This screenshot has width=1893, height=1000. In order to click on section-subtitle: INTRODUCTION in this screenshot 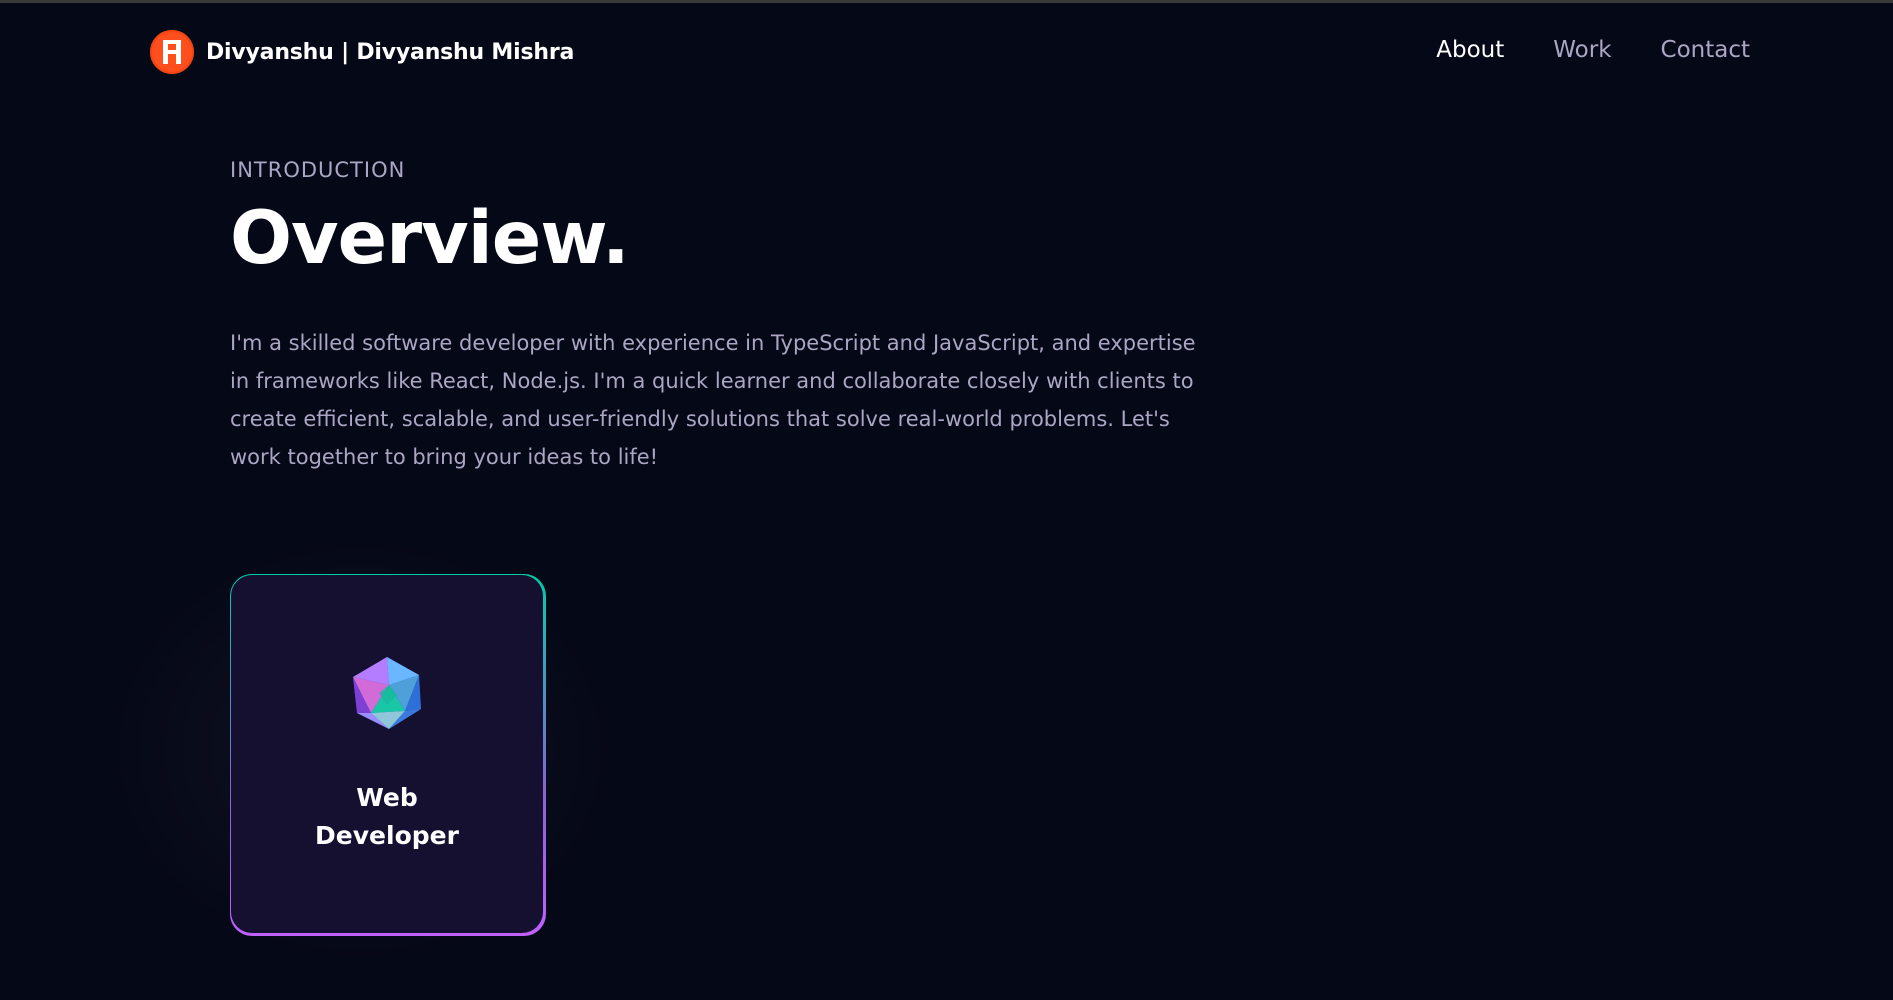, I will do `click(318, 170)`.